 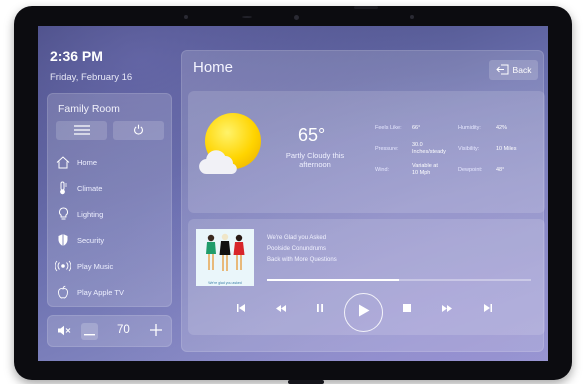 I want to click on pressure-label: Pressure:, so click(x=387, y=149).